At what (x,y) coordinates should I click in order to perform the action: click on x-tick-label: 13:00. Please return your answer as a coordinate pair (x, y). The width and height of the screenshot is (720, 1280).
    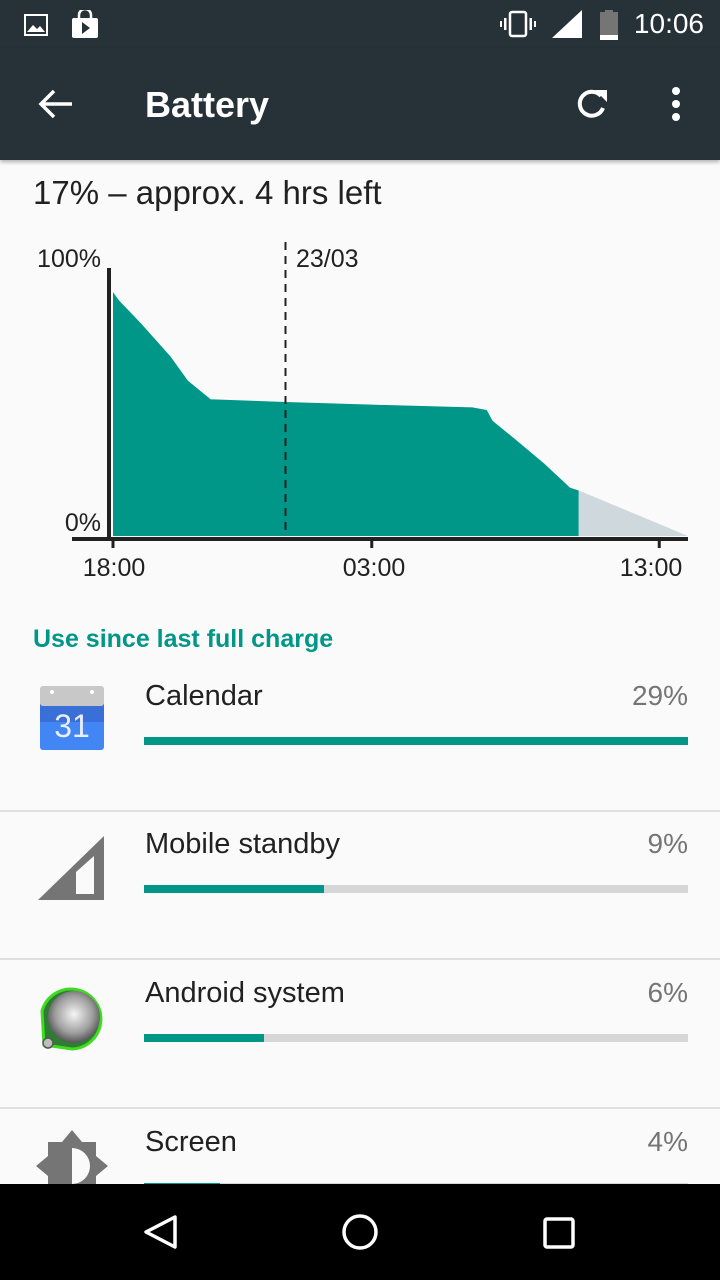
    Looking at the image, I should click on (651, 568).